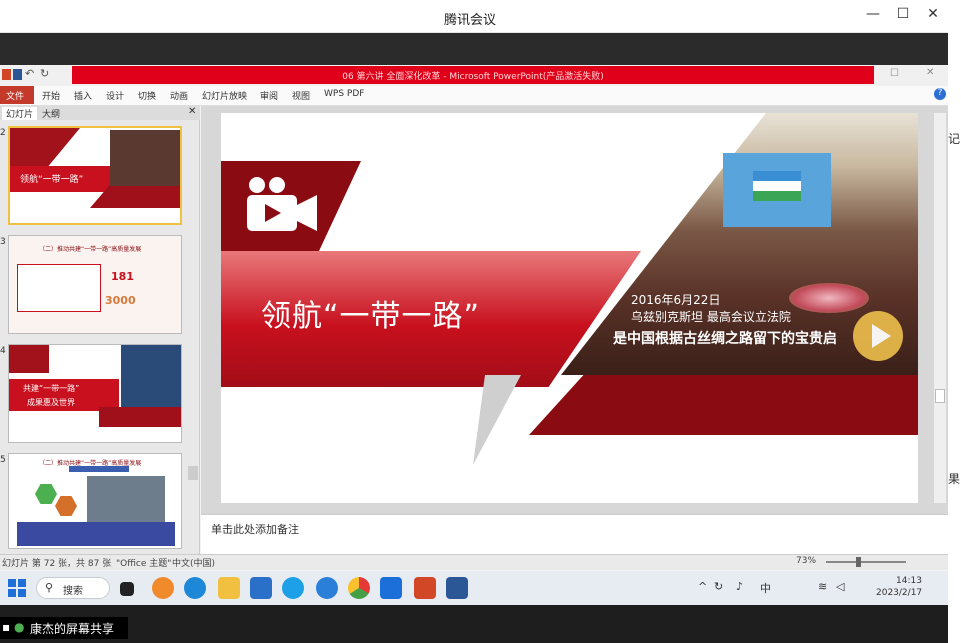  I want to click on tray-sync-icon: ↻, so click(718, 586).